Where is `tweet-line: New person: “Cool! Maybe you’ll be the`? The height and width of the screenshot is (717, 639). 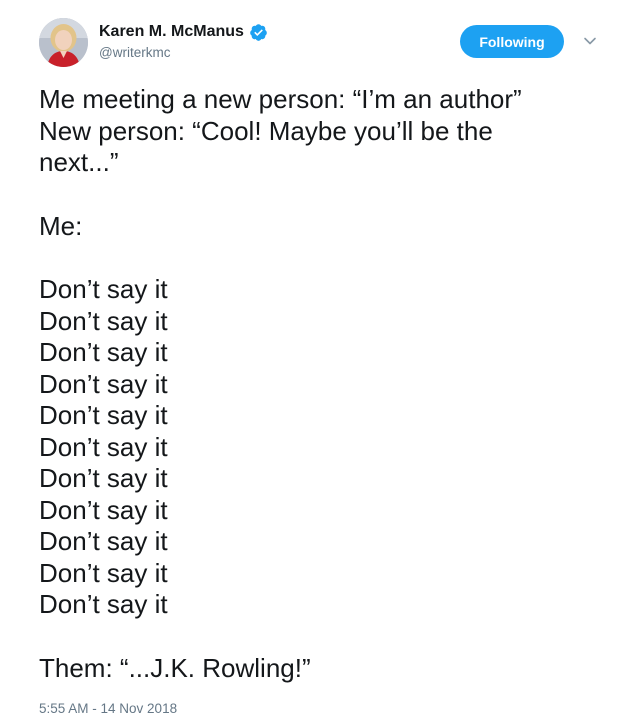 tweet-line: New person: “Cool! Maybe you’ll be the is located at coordinates (266, 130).